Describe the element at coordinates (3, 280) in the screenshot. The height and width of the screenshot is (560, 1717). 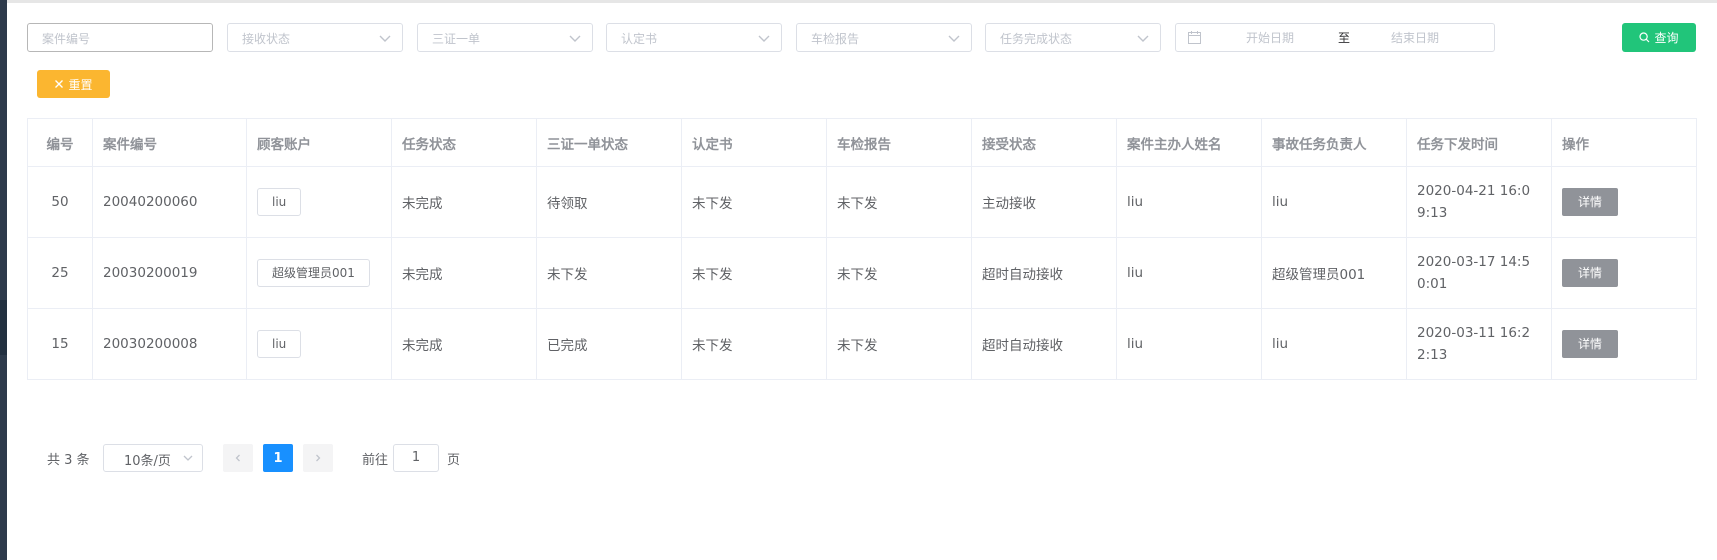
I see `sidebar-edge` at that location.